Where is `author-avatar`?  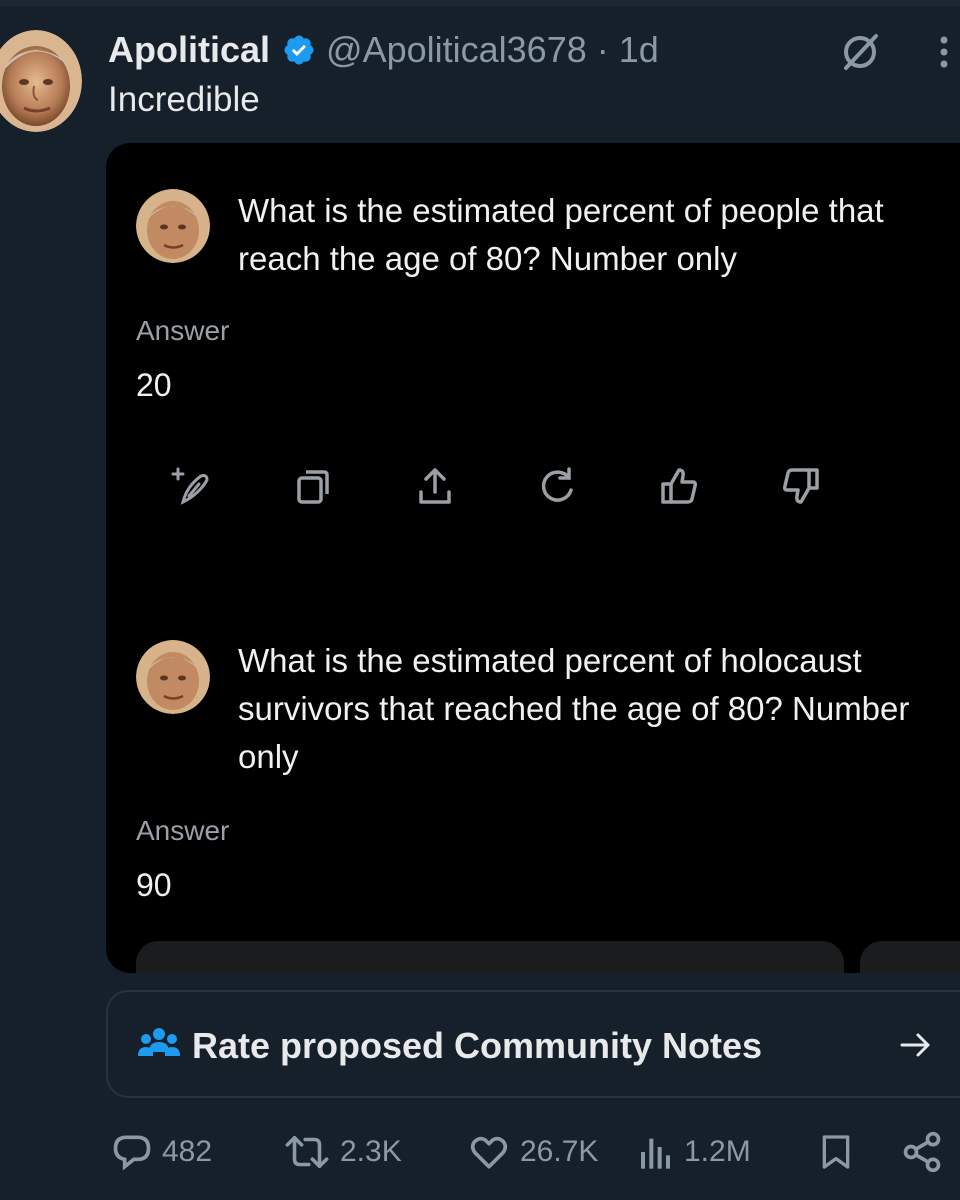 author-avatar is located at coordinates (41, 81).